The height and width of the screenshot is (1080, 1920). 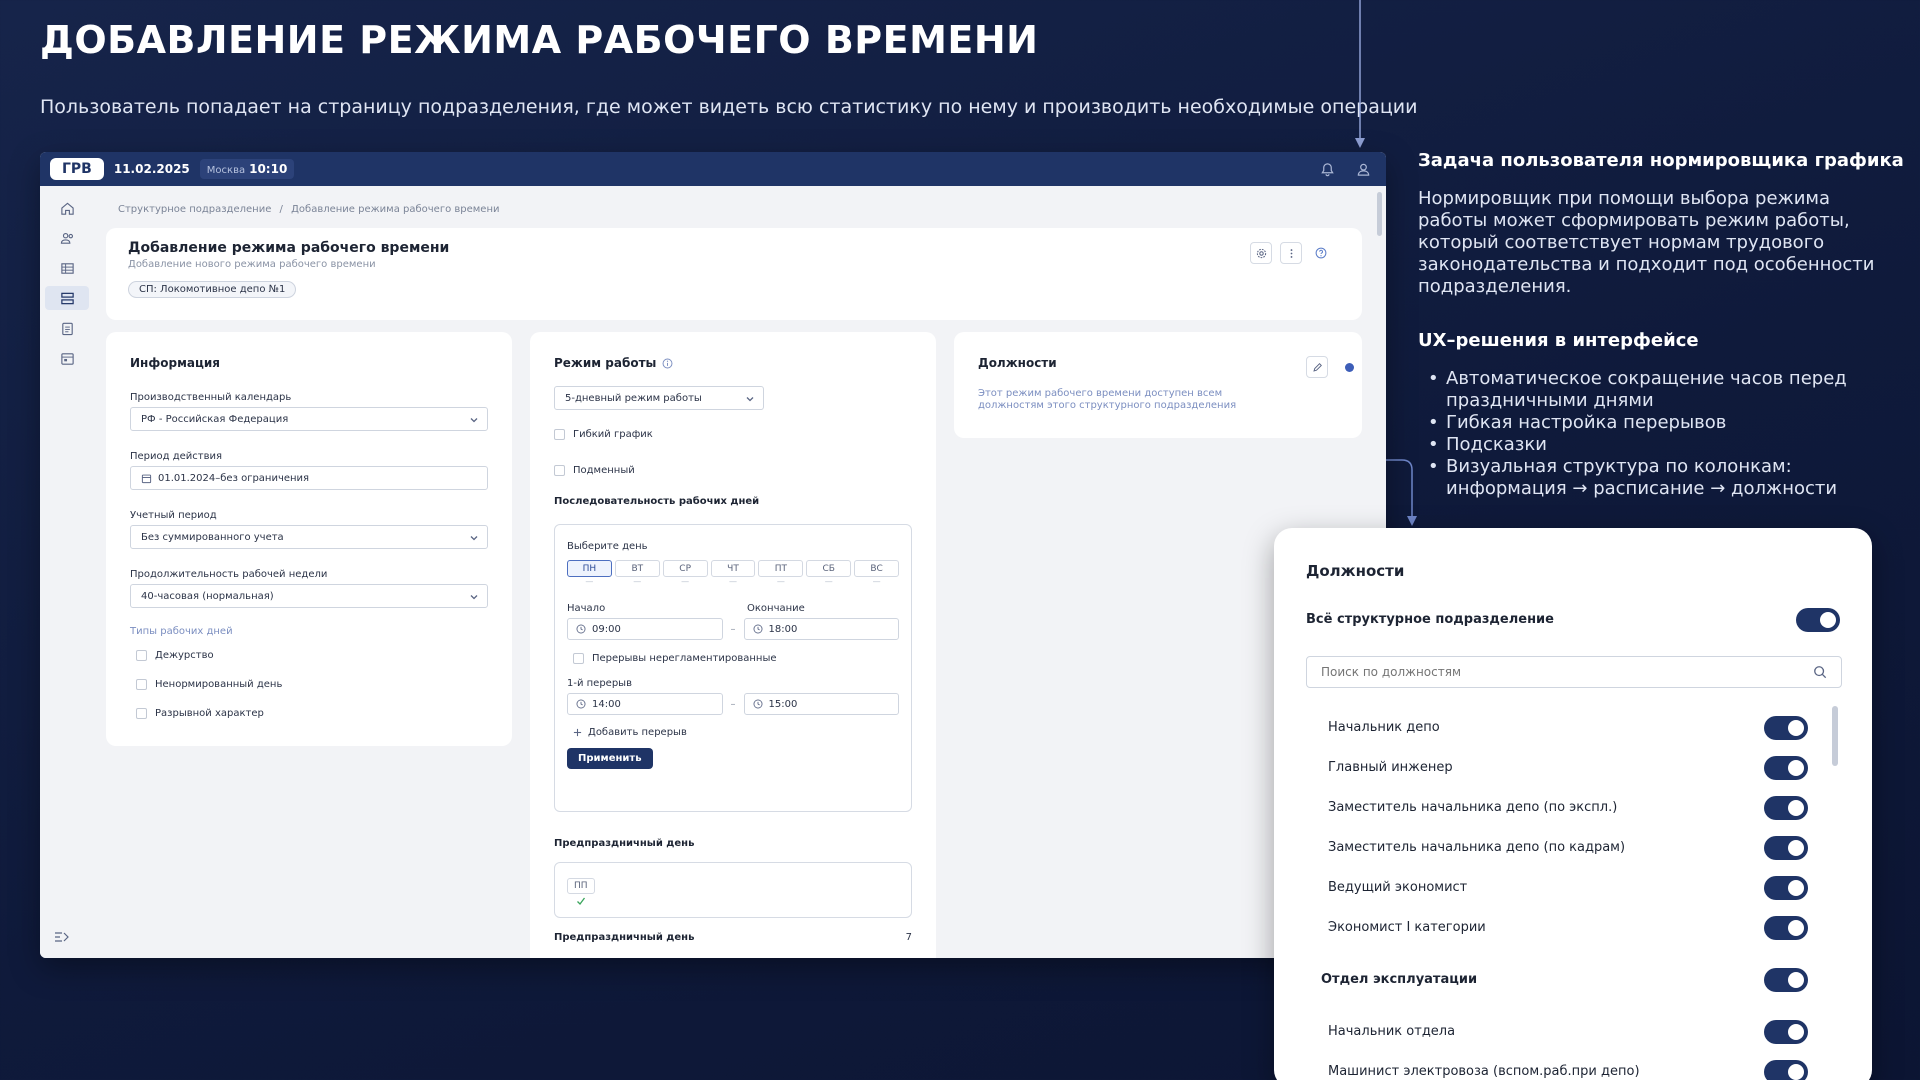 I want to click on settings-button, so click(x=1261, y=253).